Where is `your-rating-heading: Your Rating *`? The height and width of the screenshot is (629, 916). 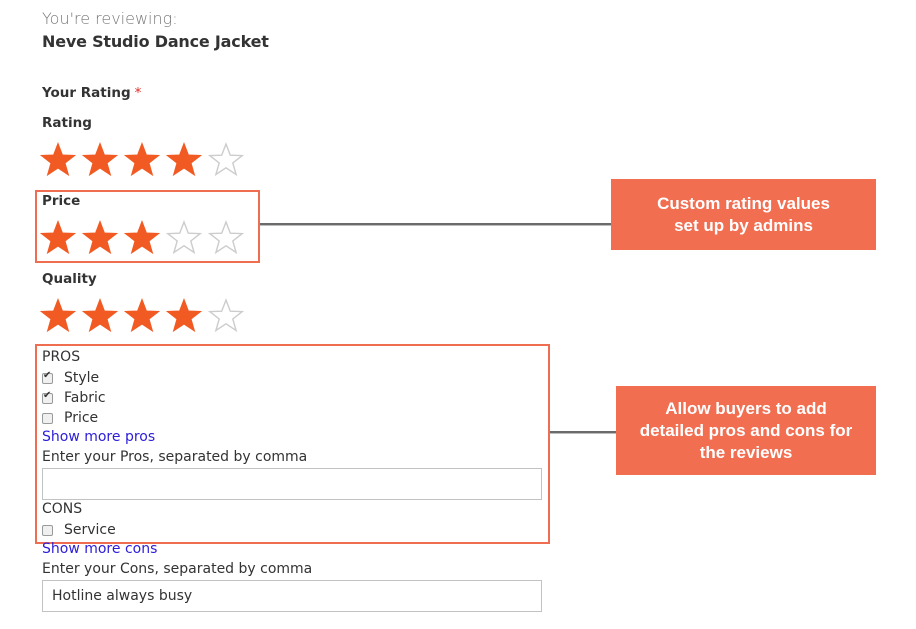
your-rating-heading: Your Rating * is located at coordinates (91, 93).